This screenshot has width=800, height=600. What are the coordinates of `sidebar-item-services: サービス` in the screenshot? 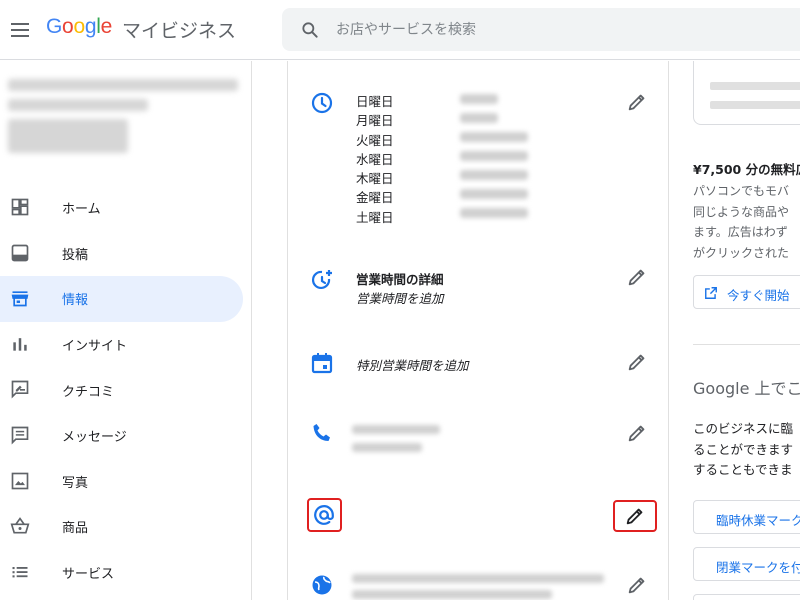 It's located at (121, 573).